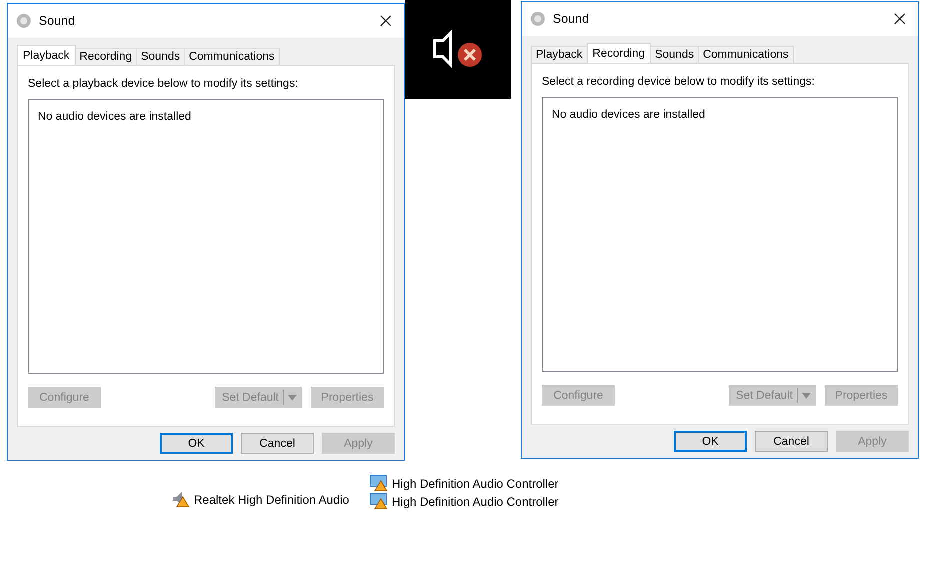  What do you see at coordinates (164, 84) in the screenshot?
I see `instruction-text: Select a playback device below to modify its settings:` at bounding box center [164, 84].